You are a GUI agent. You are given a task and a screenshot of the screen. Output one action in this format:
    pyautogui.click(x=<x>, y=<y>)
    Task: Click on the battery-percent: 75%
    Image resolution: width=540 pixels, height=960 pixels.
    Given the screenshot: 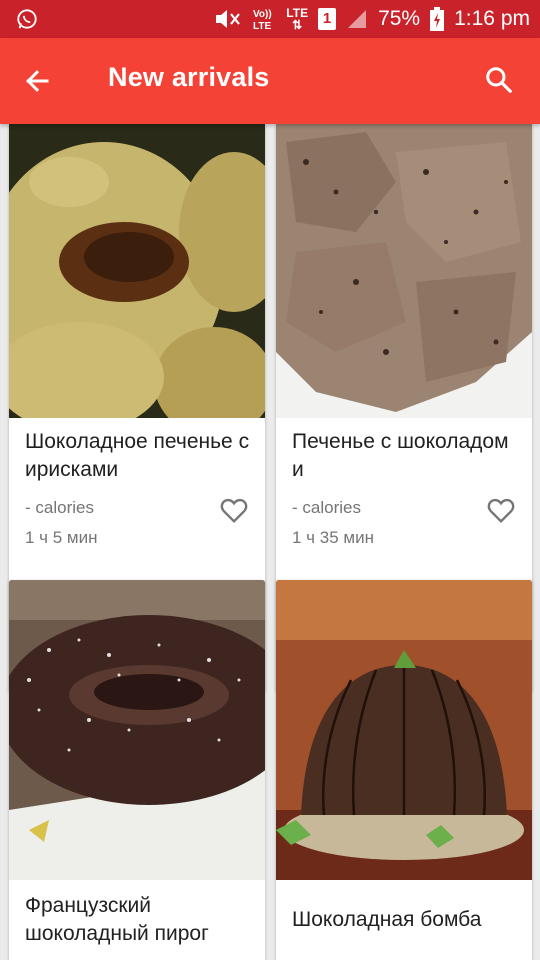 What is the action you would take?
    pyautogui.click(x=399, y=18)
    